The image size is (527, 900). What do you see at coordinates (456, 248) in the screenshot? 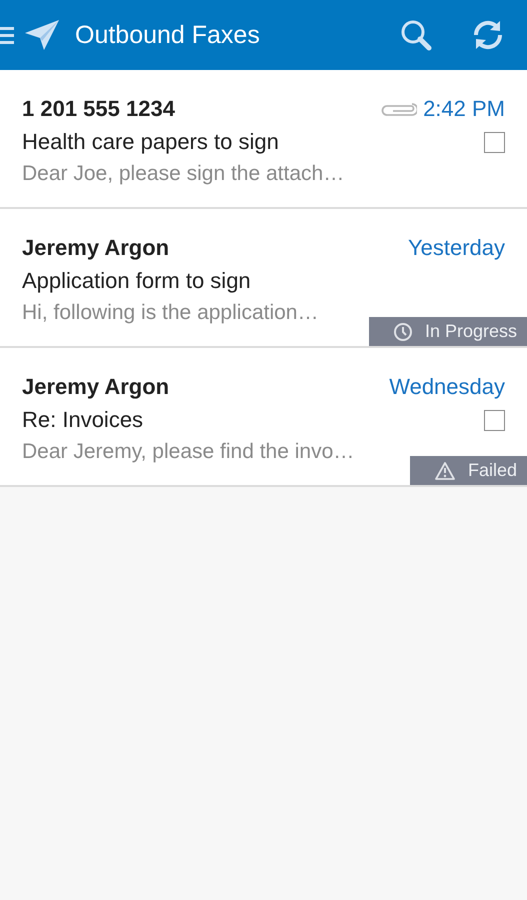
I see `fax-time: Yesterday` at bounding box center [456, 248].